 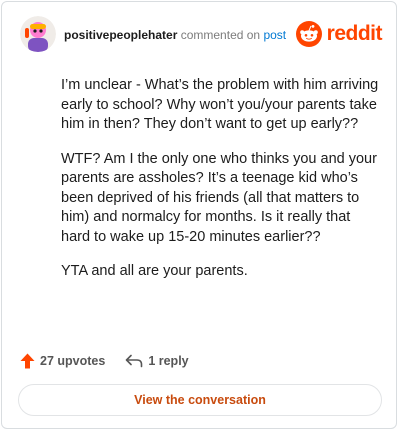 What do you see at coordinates (200, 400) in the screenshot?
I see `view-conversation-button: View the conversation` at bounding box center [200, 400].